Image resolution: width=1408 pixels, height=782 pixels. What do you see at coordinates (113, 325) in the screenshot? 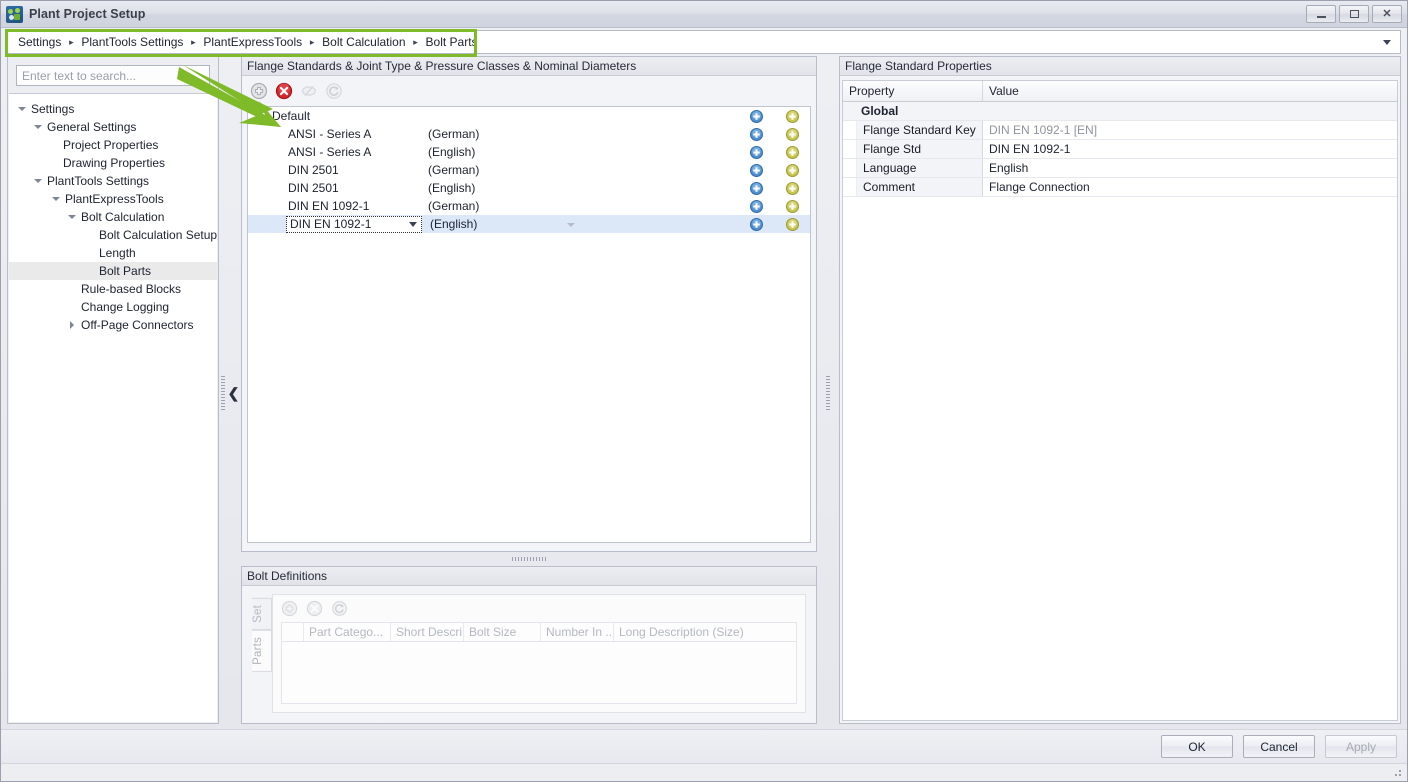
I see `tree-item-off-page-connectors: Off-Page Connectors` at bounding box center [113, 325].